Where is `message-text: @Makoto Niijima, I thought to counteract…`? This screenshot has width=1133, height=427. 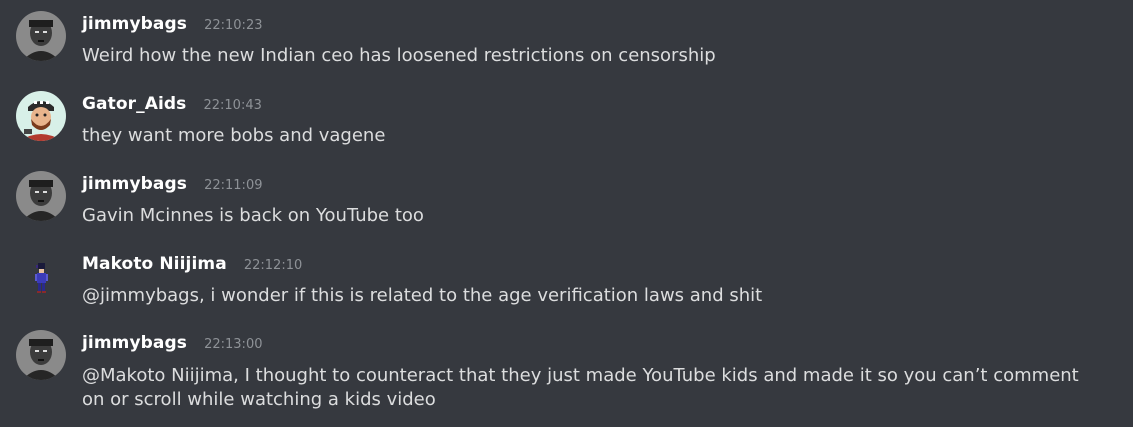 message-text: @Makoto Niijima, I thought to counteract… is located at coordinates (580, 387).